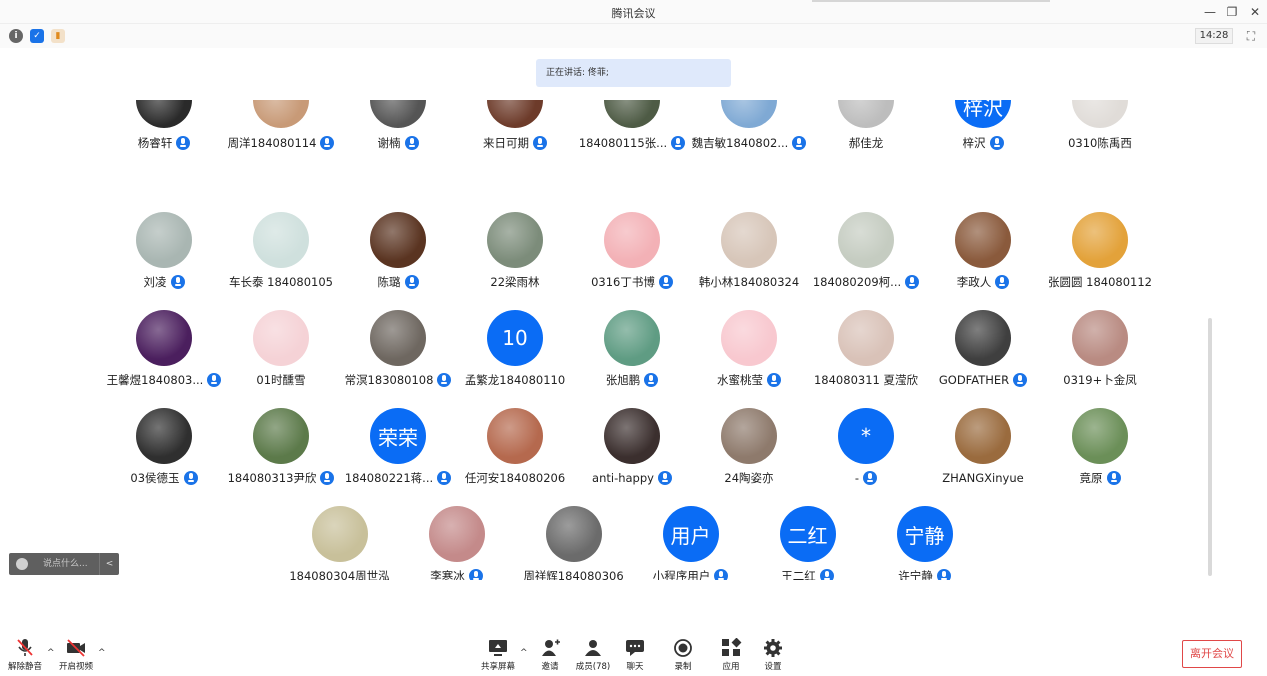 The height and width of the screenshot is (676, 1267). Describe the element at coordinates (515, 243) in the screenshot. I see `participant-tile: 22梁雨林` at that location.